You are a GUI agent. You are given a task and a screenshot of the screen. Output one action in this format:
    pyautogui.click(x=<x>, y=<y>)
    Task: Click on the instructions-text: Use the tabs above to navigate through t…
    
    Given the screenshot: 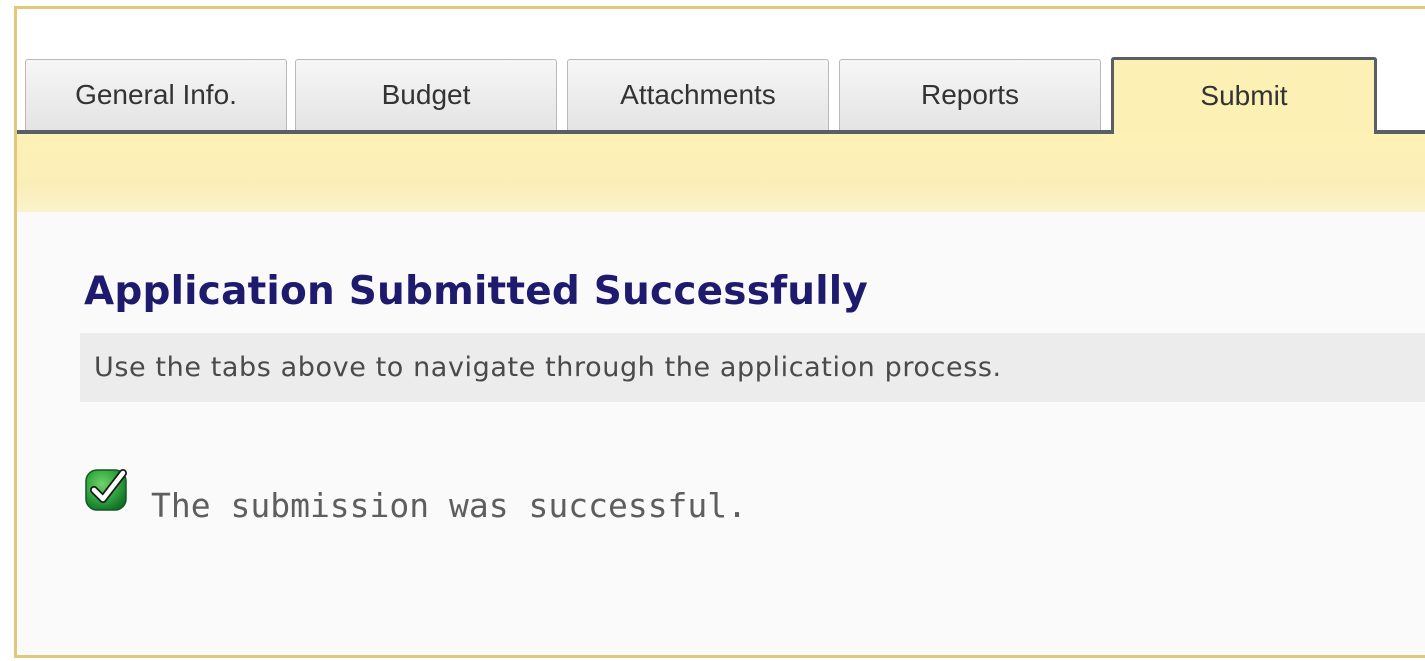 What is the action you would take?
    pyautogui.click(x=548, y=367)
    